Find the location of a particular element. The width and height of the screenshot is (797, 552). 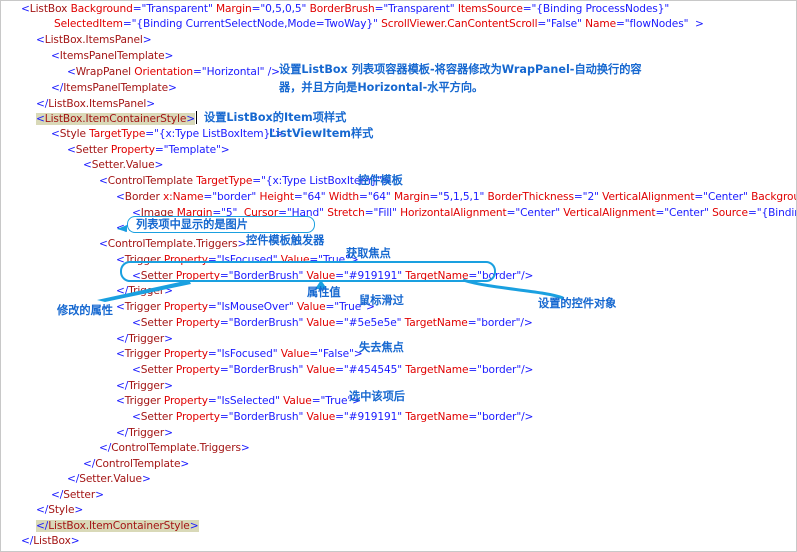

lose-focus-note: 失去焦点 is located at coordinates (381, 347).